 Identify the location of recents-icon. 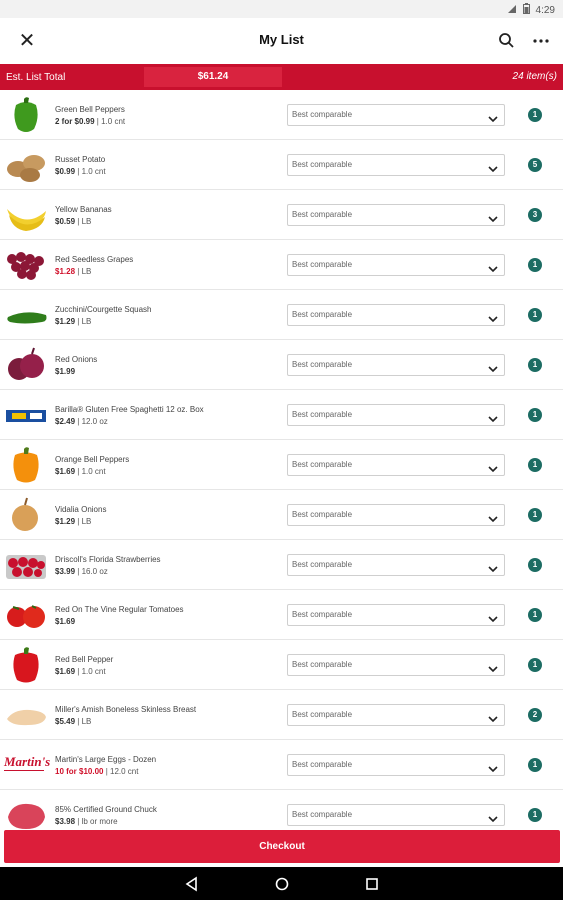
(372, 884).